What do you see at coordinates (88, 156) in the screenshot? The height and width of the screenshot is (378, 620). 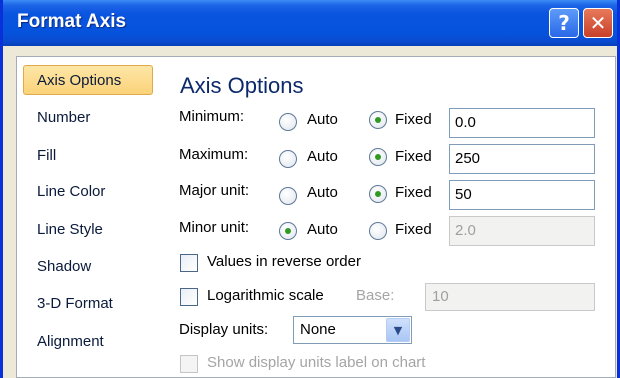 I see `sidebar-item-fill: Fill` at bounding box center [88, 156].